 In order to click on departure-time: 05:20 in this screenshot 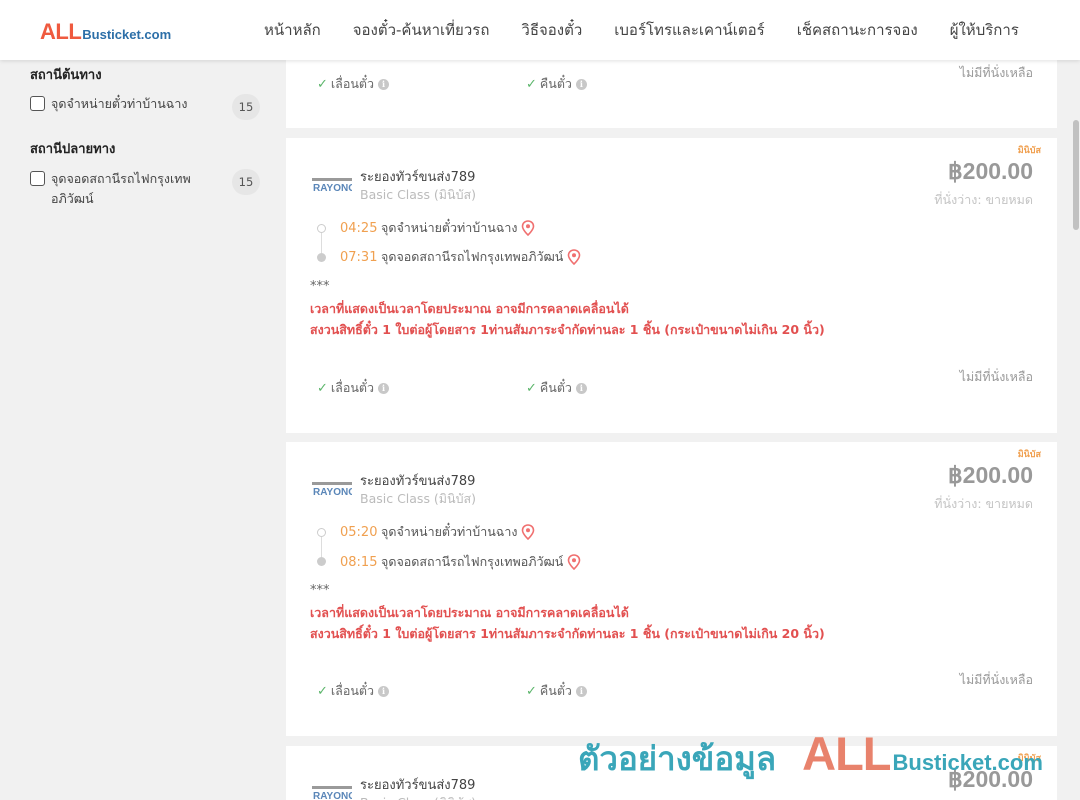, I will do `click(359, 532)`.